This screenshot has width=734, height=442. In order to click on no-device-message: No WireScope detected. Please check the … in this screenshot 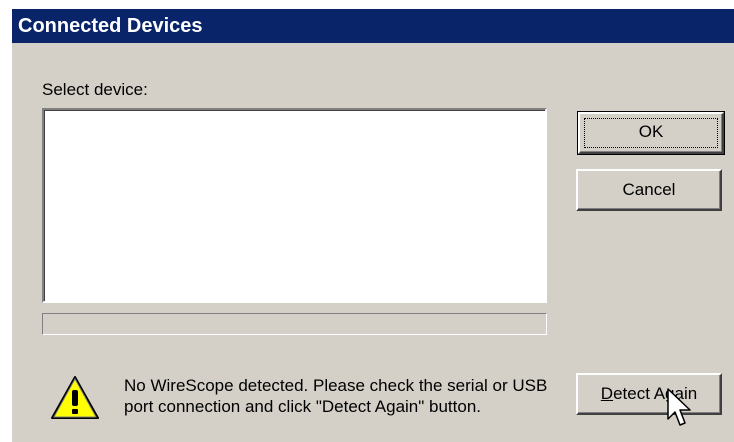, I will do `click(336, 396)`.